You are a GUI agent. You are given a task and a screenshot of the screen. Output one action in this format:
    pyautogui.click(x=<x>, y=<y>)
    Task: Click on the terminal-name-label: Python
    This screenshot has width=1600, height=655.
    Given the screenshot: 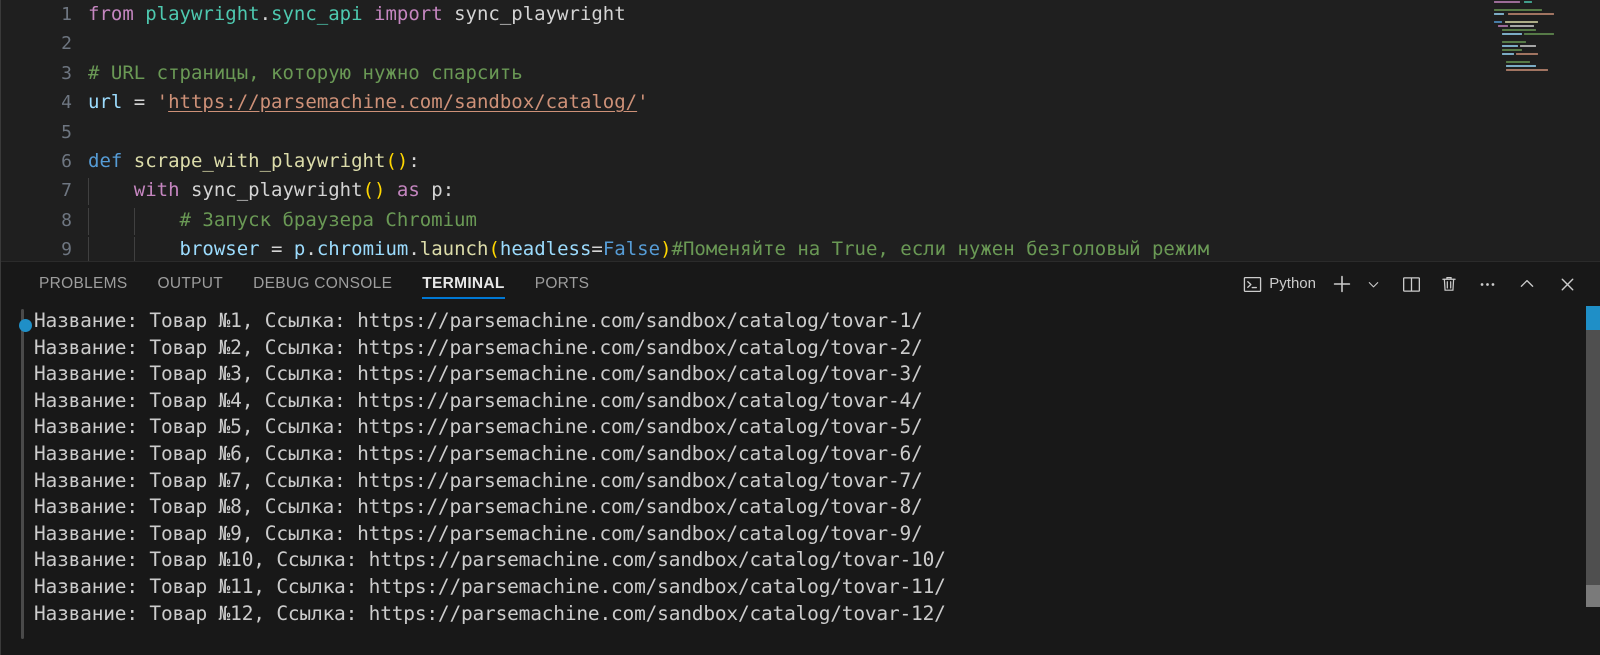 What is the action you would take?
    pyautogui.click(x=1292, y=284)
    